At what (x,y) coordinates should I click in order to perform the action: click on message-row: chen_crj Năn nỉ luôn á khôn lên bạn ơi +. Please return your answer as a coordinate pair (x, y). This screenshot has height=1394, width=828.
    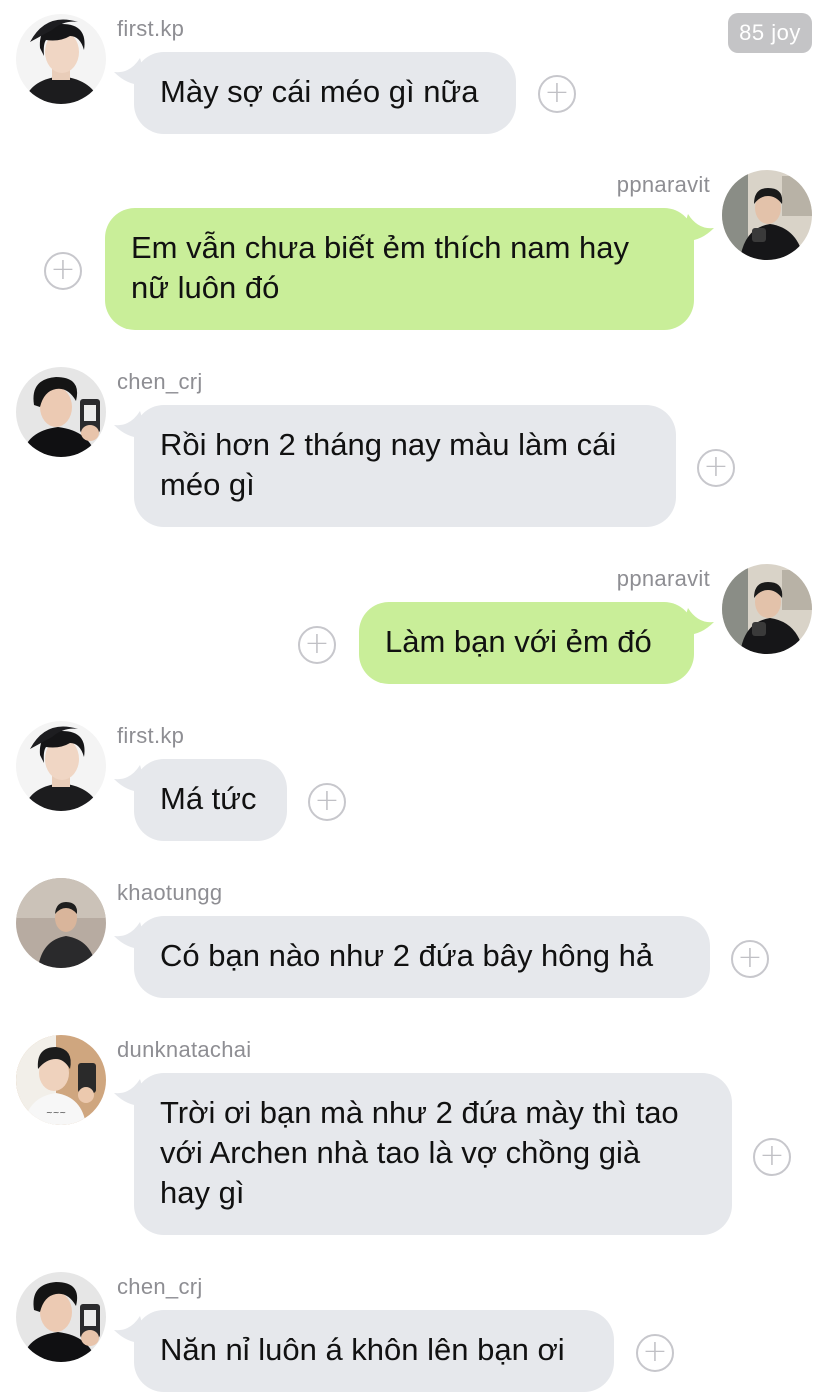
    Looking at the image, I should click on (414, 1333).